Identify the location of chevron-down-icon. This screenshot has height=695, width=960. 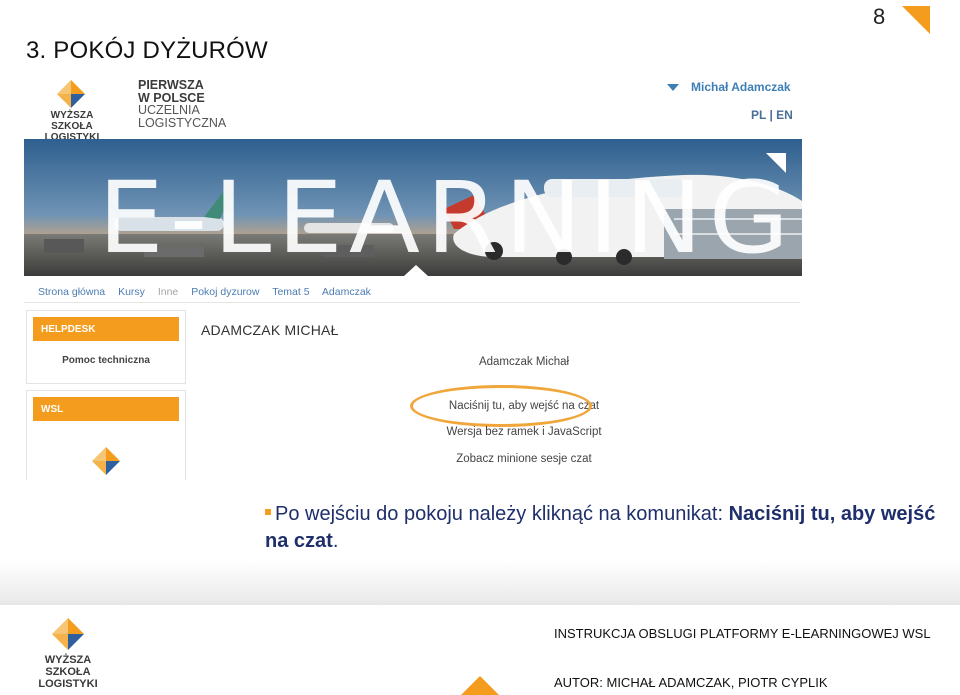
(673, 88).